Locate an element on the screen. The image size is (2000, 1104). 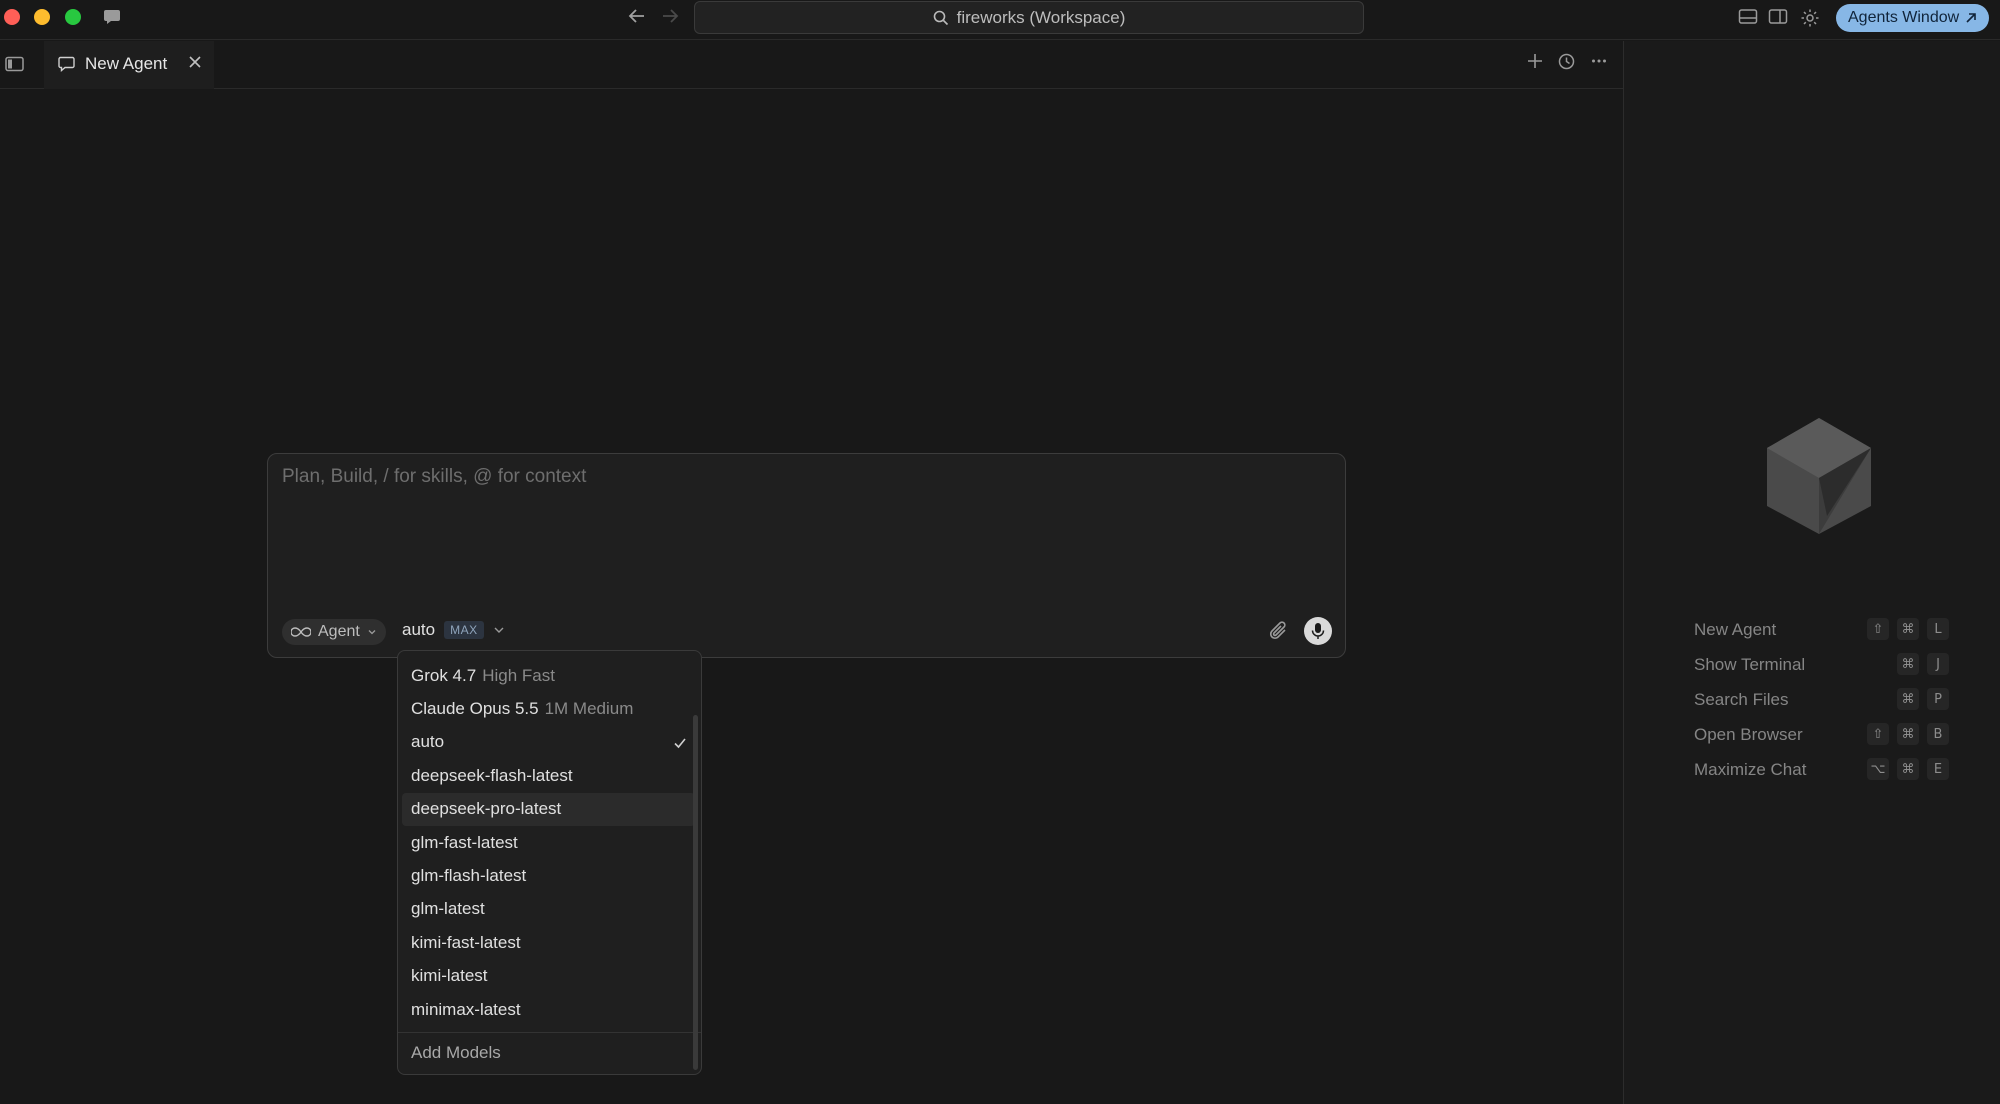
model-option-name: minimax-latest is located at coordinates (466, 1009).